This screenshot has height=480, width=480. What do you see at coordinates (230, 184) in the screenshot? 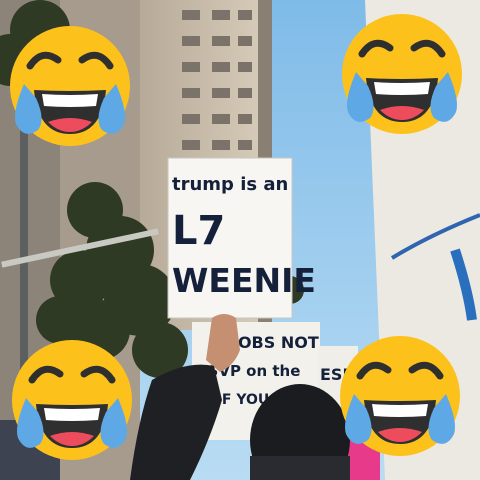
I see `main-sign-line1: trump is an` at bounding box center [230, 184].